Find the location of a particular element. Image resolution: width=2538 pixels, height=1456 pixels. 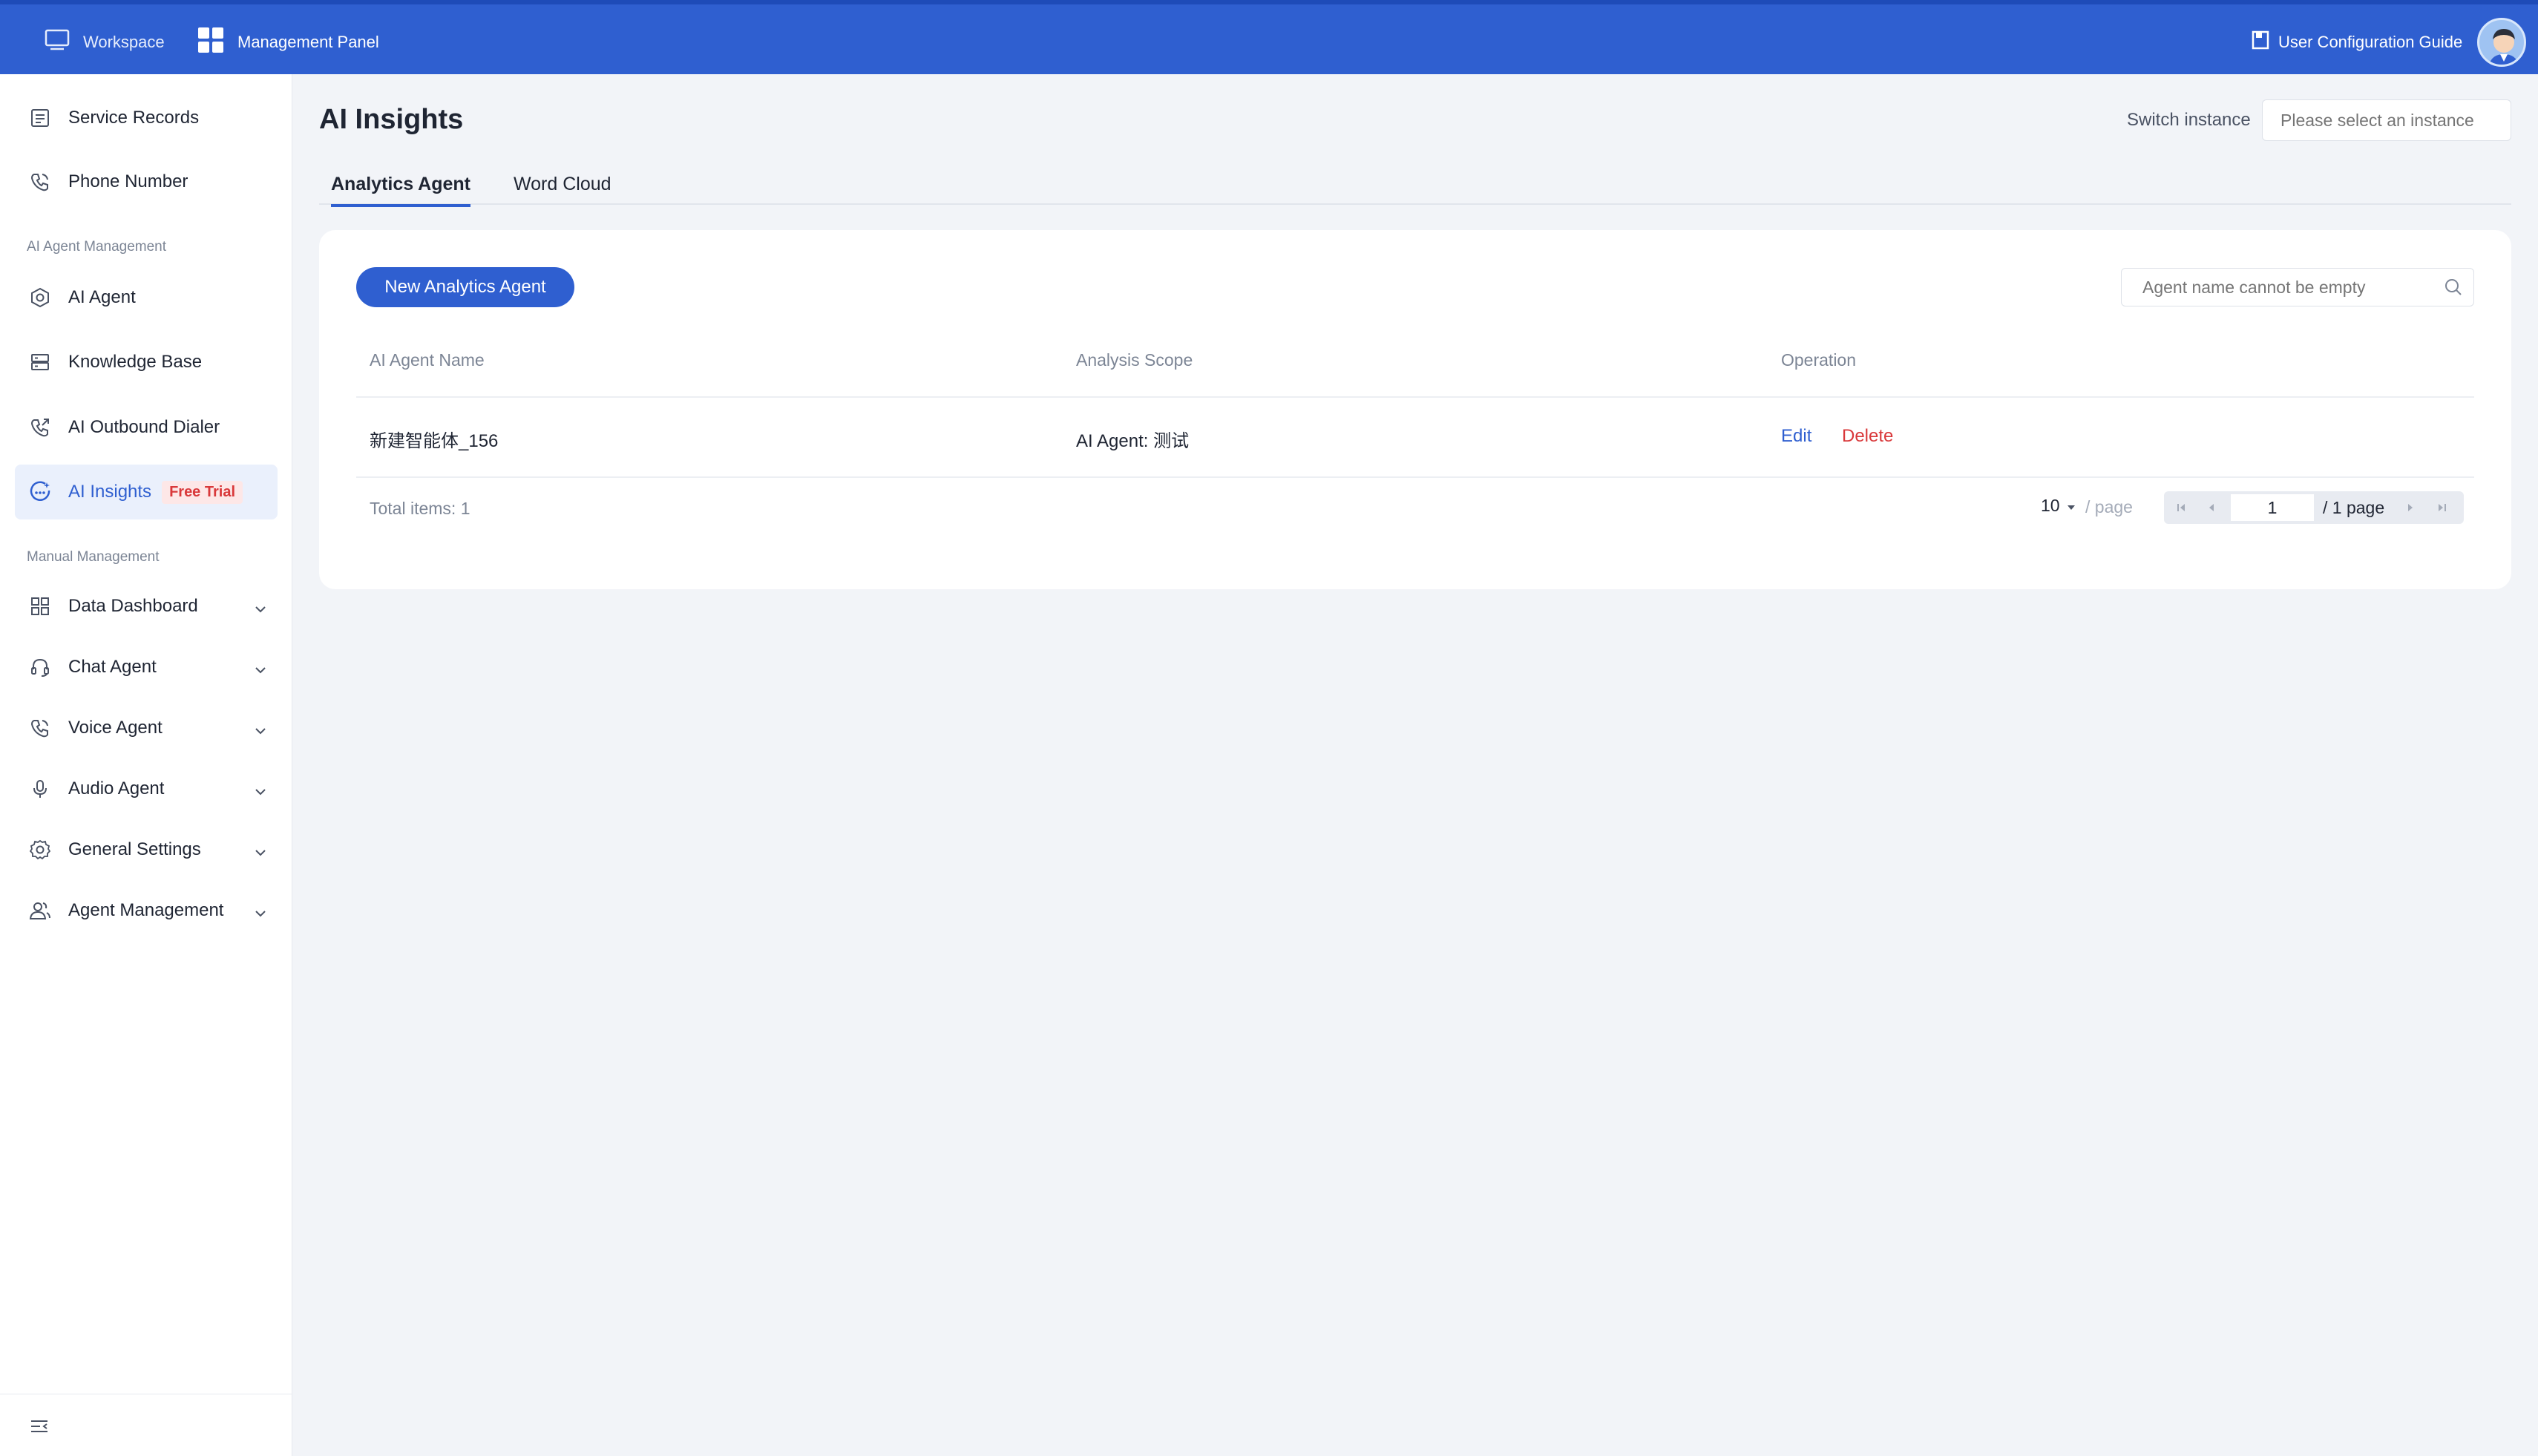

sidebar-item-data-dashboard: Data Dashboard is located at coordinates (146, 607).